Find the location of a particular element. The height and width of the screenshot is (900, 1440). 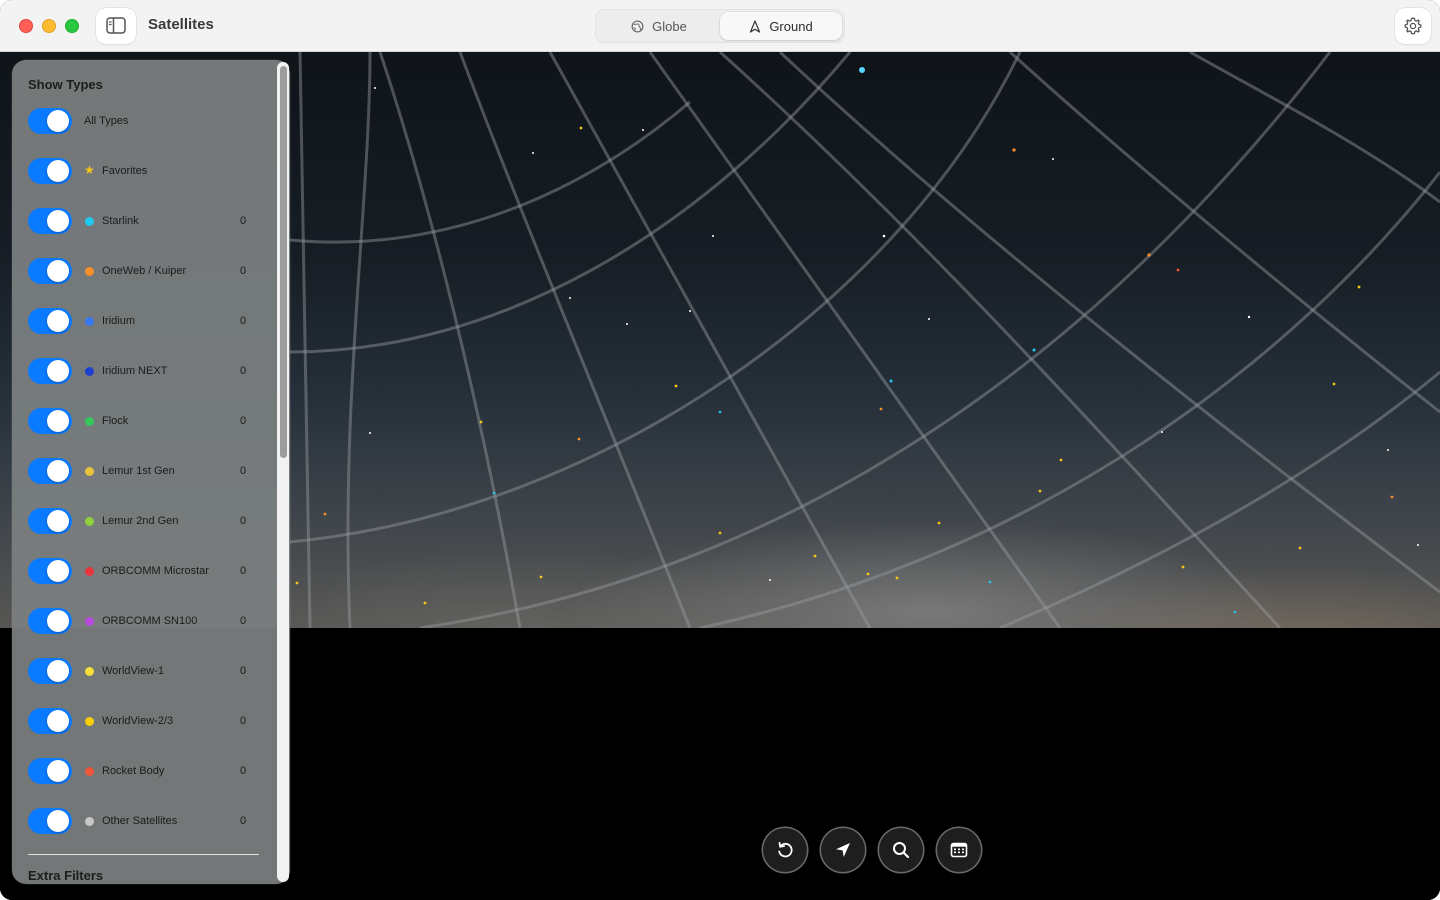

globe-icon is located at coordinates (637, 26).